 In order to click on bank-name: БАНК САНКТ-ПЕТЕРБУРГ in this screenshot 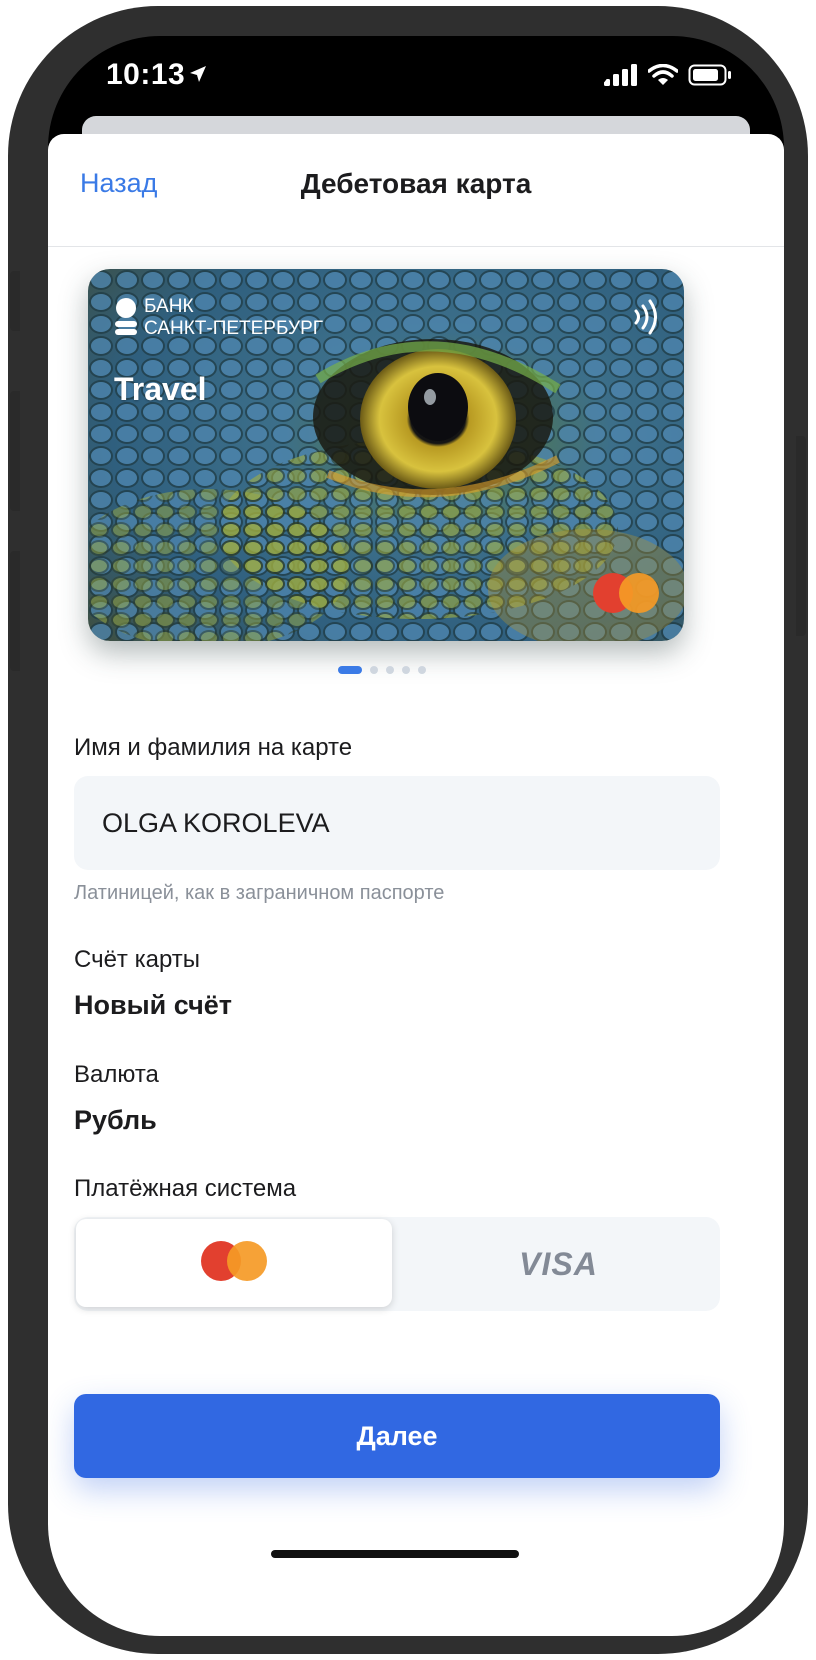, I will do `click(233, 318)`.